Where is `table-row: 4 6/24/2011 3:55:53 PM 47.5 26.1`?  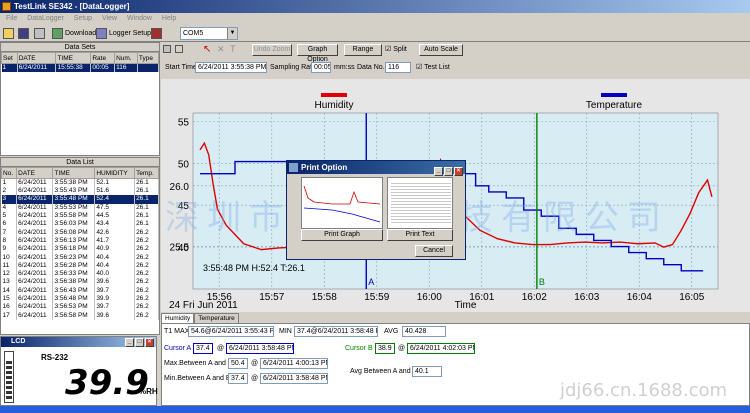 table-row: 4 6/24/2011 3:55:53 PM 47.5 26.1 is located at coordinates (80, 207).